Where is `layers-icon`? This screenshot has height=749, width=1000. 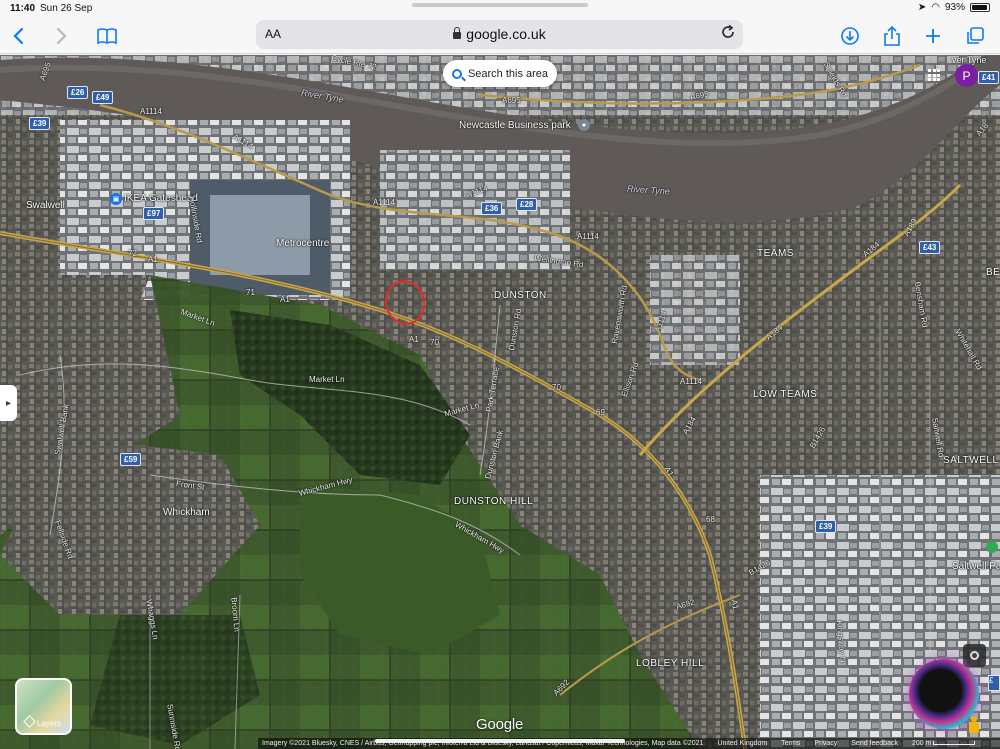
layers-icon is located at coordinates (29, 721).